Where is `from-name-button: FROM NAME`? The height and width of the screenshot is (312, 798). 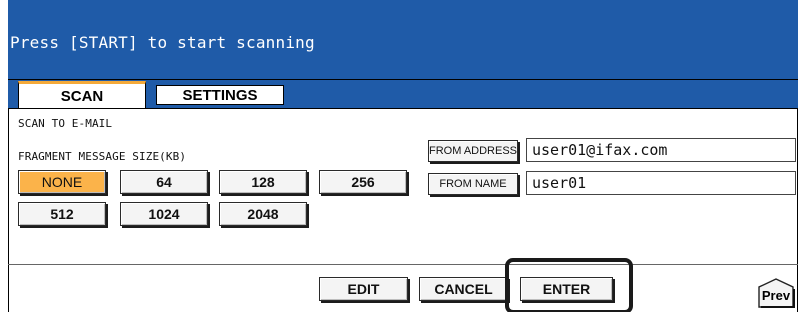 from-name-button: FROM NAME is located at coordinates (473, 184).